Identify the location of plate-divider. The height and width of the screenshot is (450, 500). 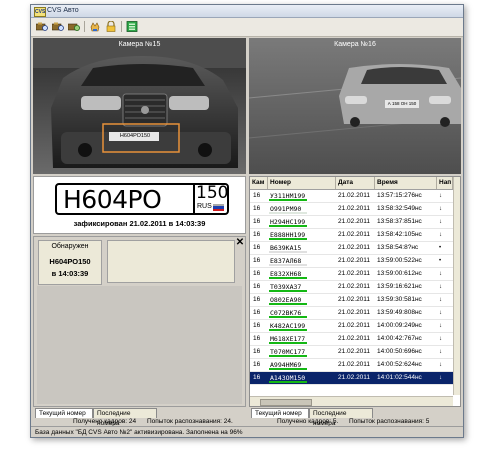
(194, 199).